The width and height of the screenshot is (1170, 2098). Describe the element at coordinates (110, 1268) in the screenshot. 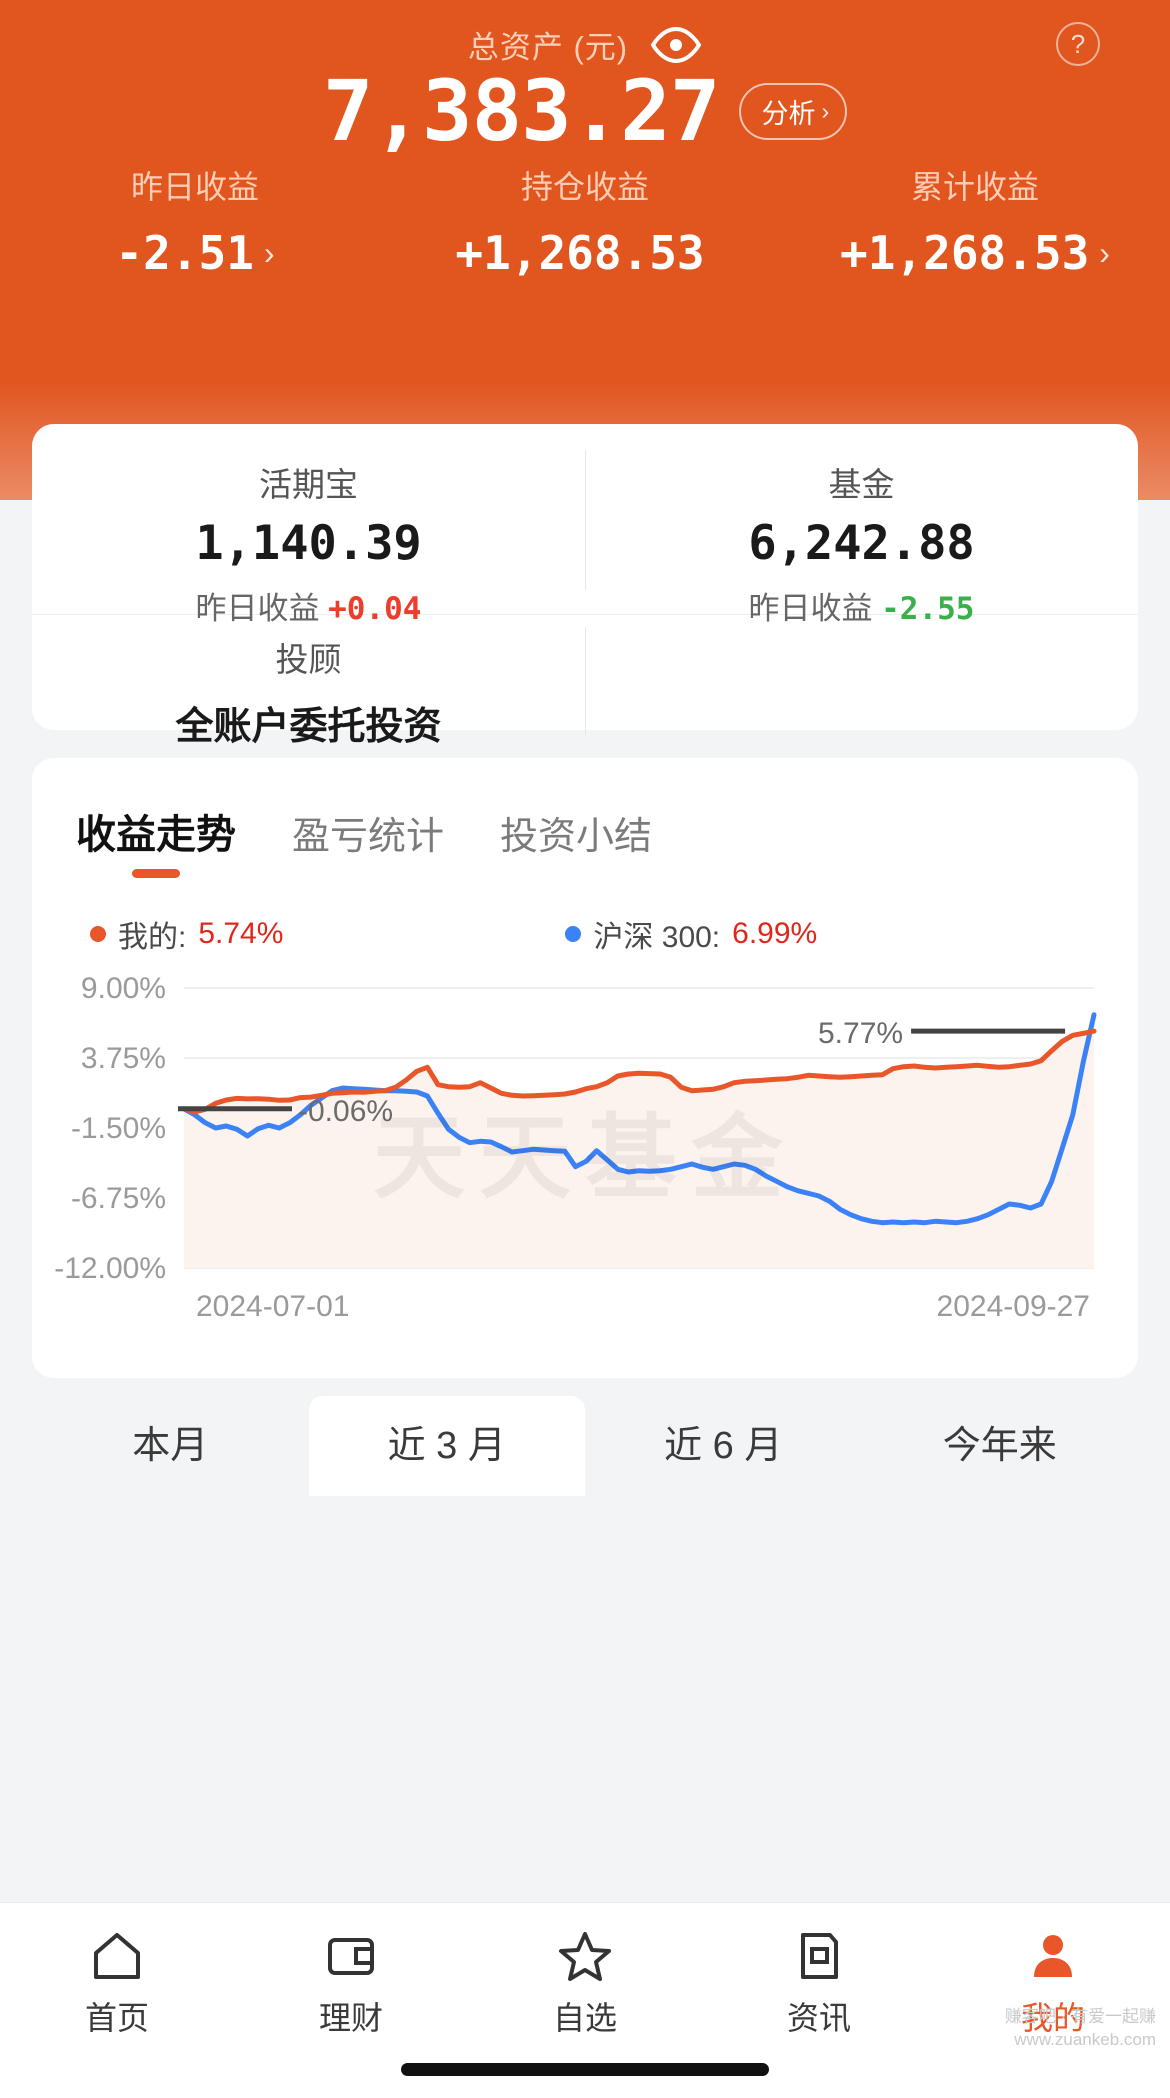

I see `y-axis-tick: -12.00%` at that location.